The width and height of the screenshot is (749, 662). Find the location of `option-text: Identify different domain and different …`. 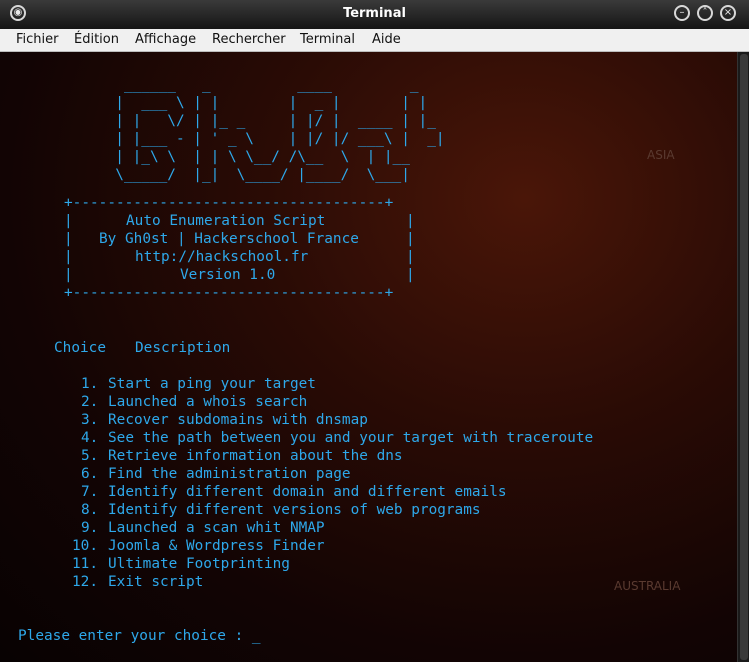

option-text: Identify different domain and different … is located at coordinates (307, 492).